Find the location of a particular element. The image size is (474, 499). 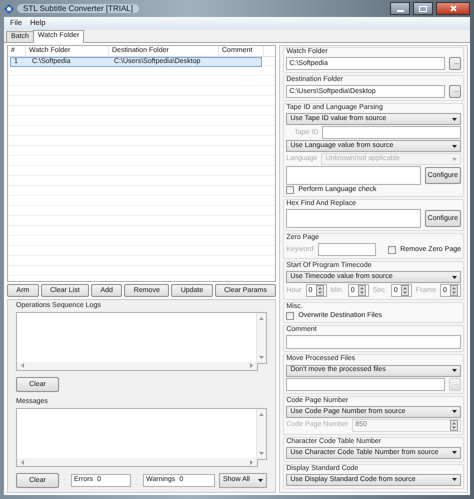

maximize-icon is located at coordinates (423, 9).